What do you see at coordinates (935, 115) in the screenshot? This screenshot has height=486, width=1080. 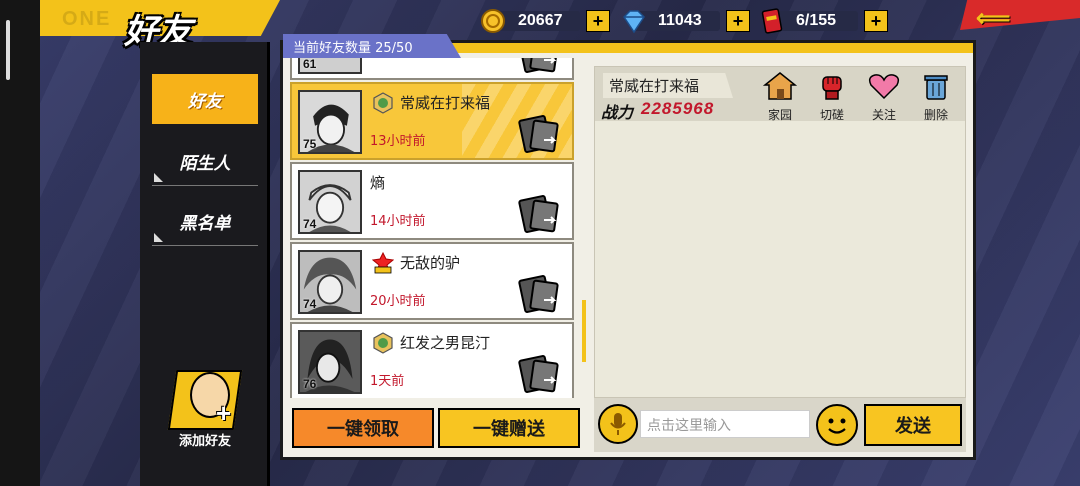 I see `delete-label: 删除` at bounding box center [935, 115].